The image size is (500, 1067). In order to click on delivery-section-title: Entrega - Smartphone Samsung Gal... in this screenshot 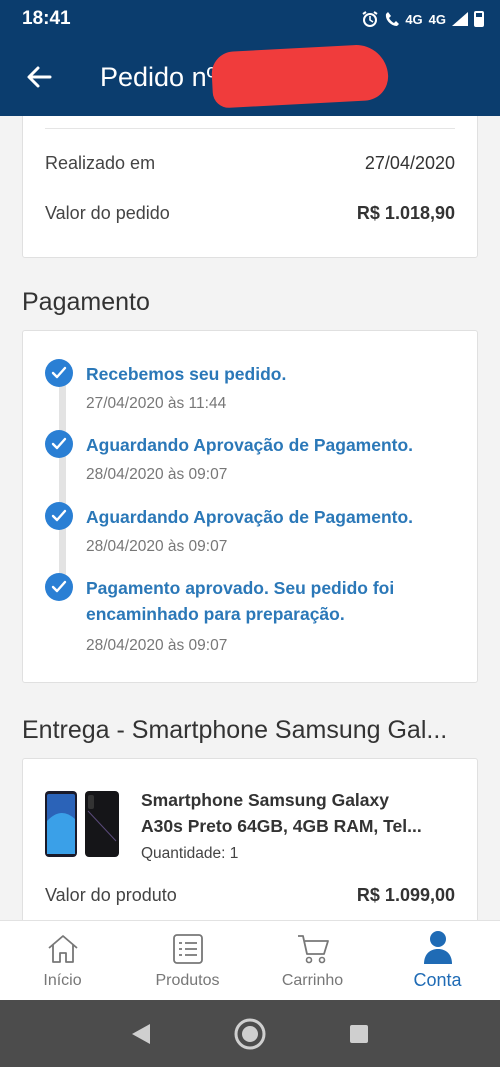, I will do `click(235, 730)`.